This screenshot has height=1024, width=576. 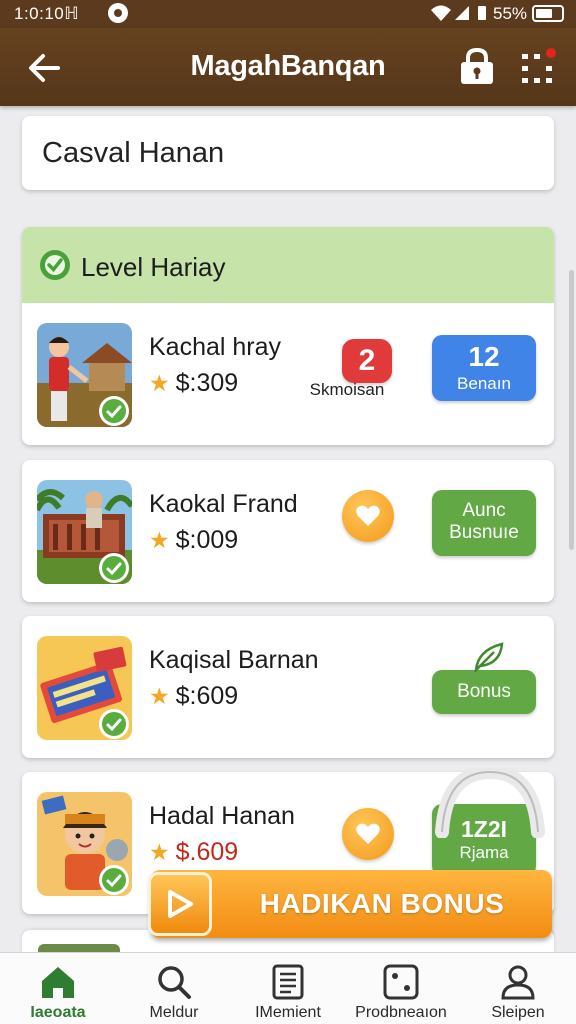 What do you see at coordinates (518, 1012) in the screenshot?
I see `nav-label: Sleipen` at bounding box center [518, 1012].